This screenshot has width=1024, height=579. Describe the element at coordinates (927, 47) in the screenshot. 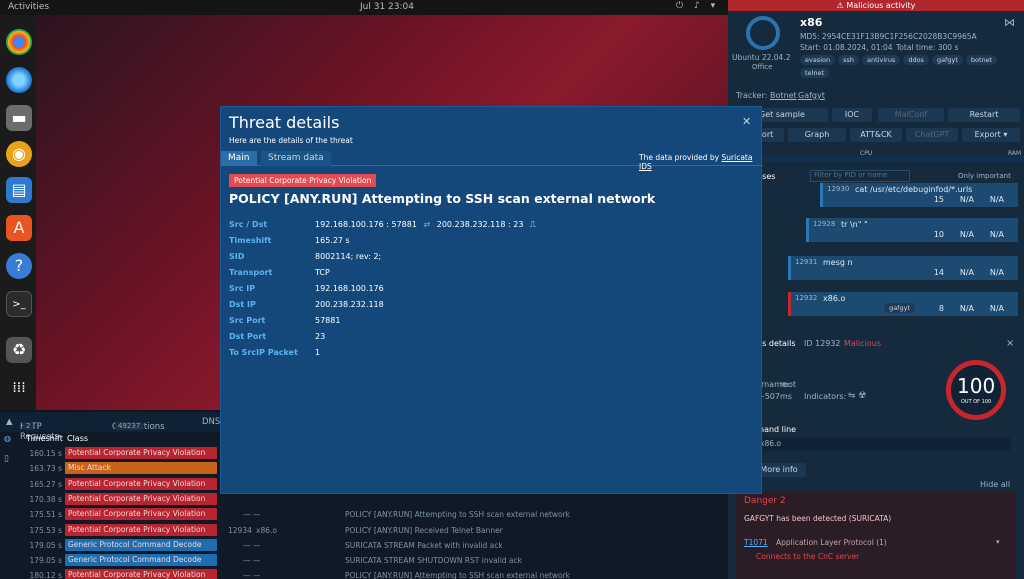

I see `total-time: Total time: 300 s` at that location.